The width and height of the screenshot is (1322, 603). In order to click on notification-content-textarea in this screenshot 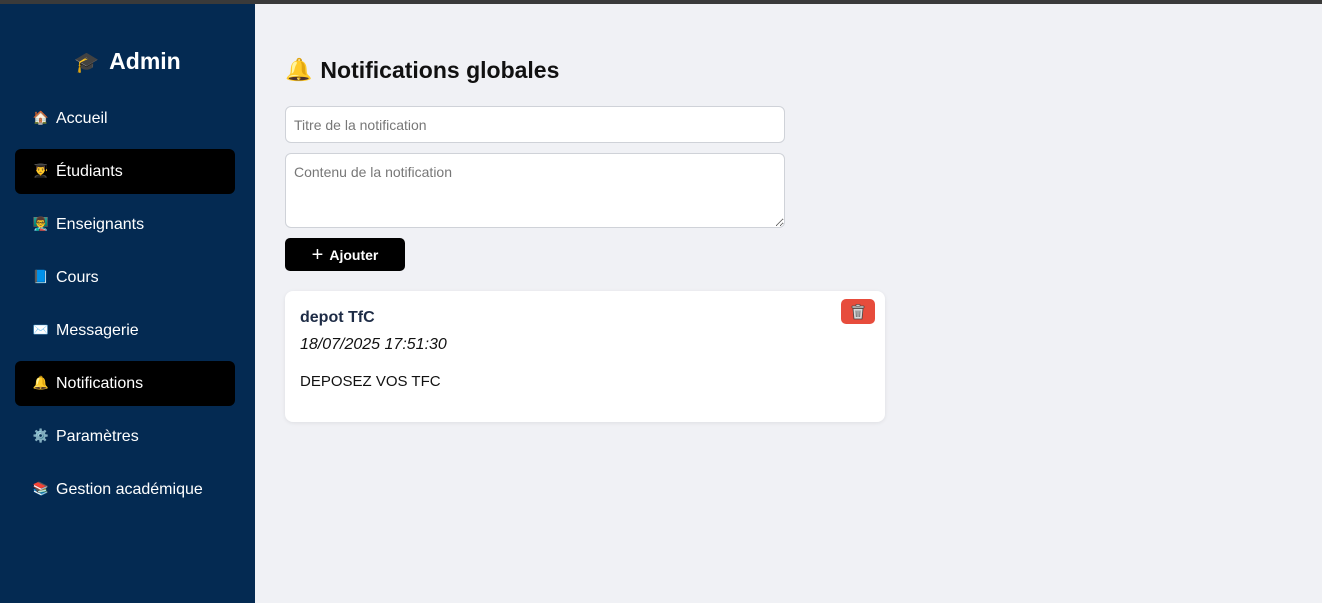, I will do `click(535, 190)`.